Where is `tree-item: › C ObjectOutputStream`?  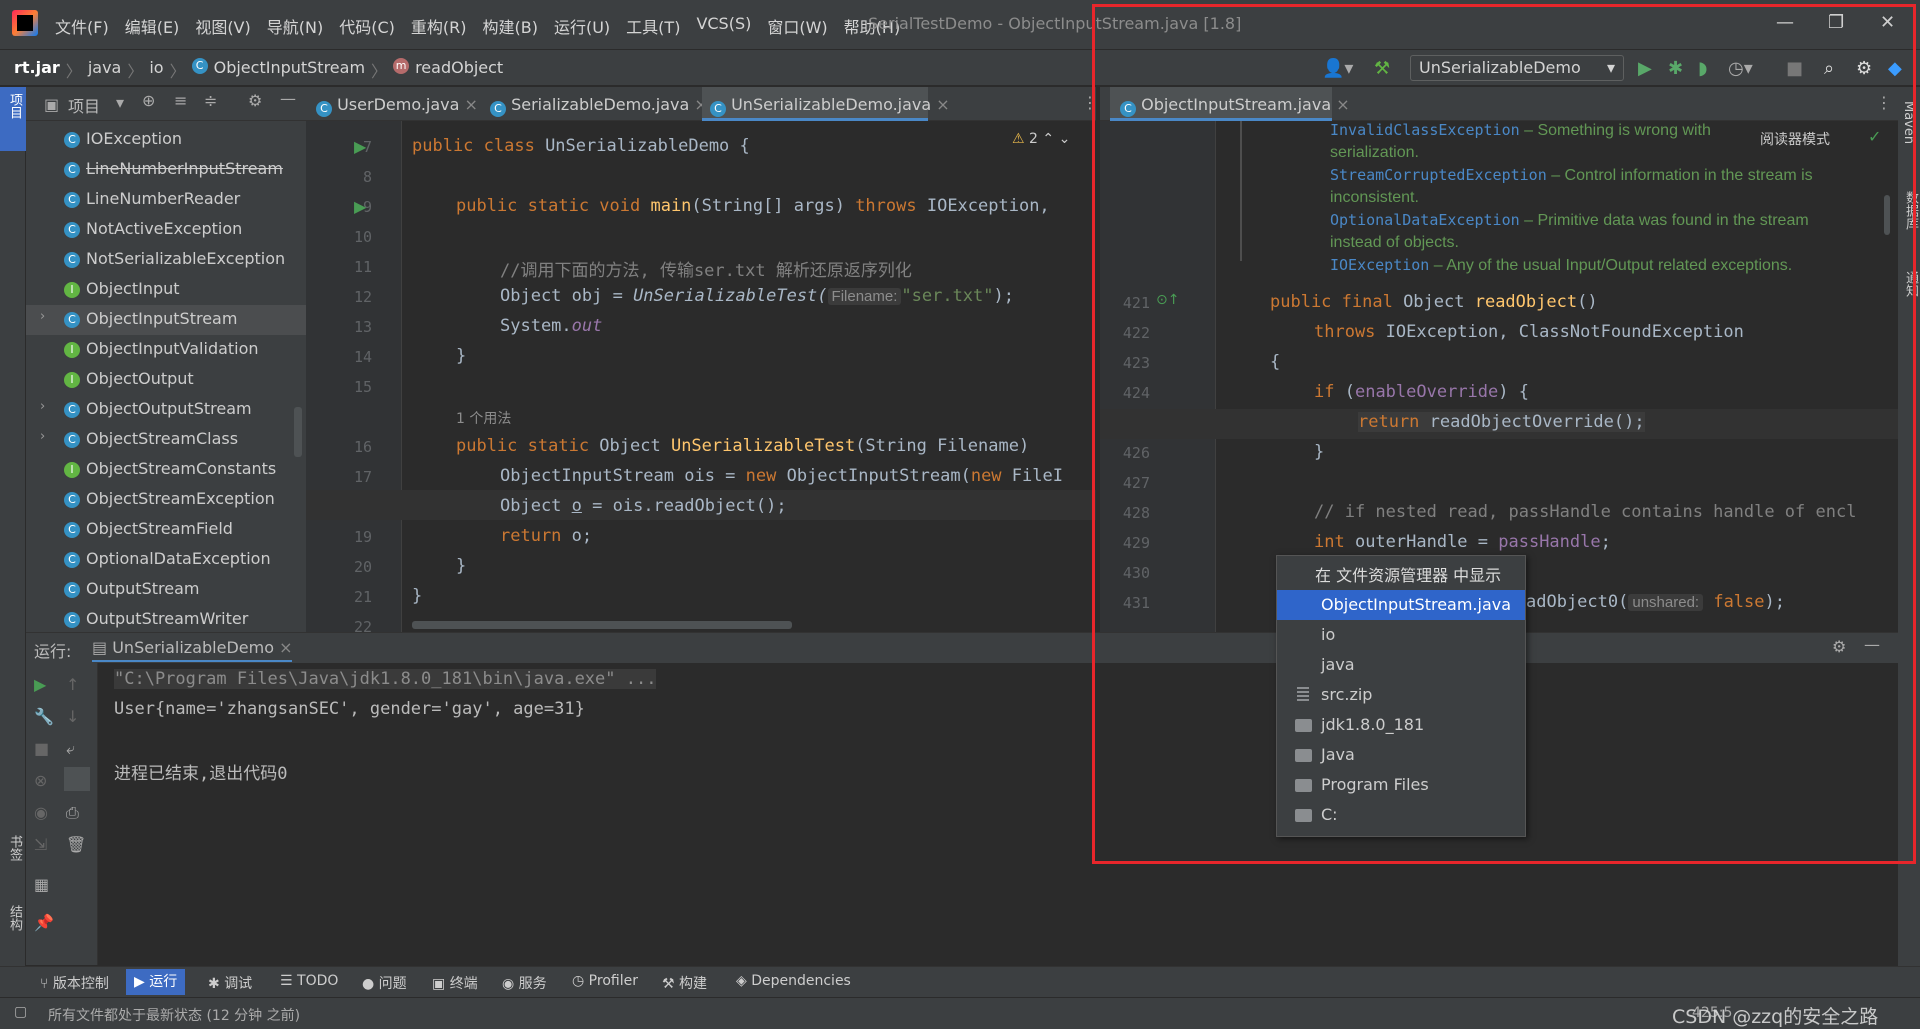 tree-item: › C ObjectOutputStream is located at coordinates (166, 410).